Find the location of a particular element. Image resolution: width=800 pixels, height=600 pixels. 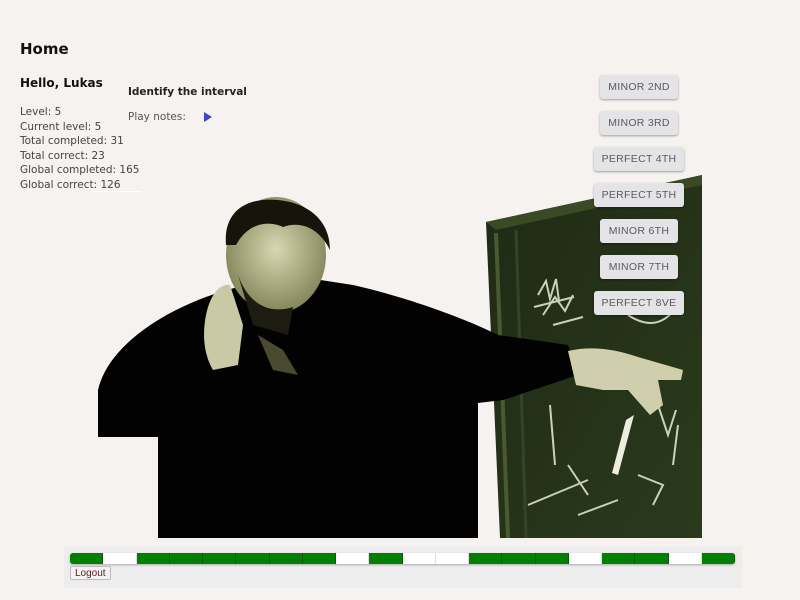

answer-minor-3rd: MINOR 3RD is located at coordinates (639, 123).